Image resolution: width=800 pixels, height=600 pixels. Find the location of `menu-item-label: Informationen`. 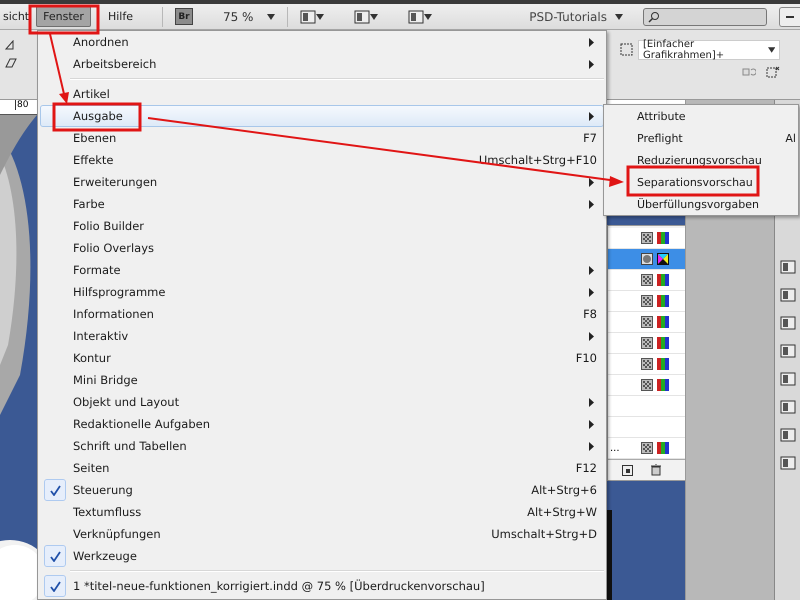

menu-item-label: Informationen is located at coordinates (113, 314).